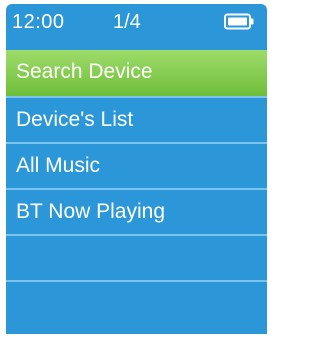  Describe the element at coordinates (84, 71) in the screenshot. I see `menu-item-label: Search Device` at that location.